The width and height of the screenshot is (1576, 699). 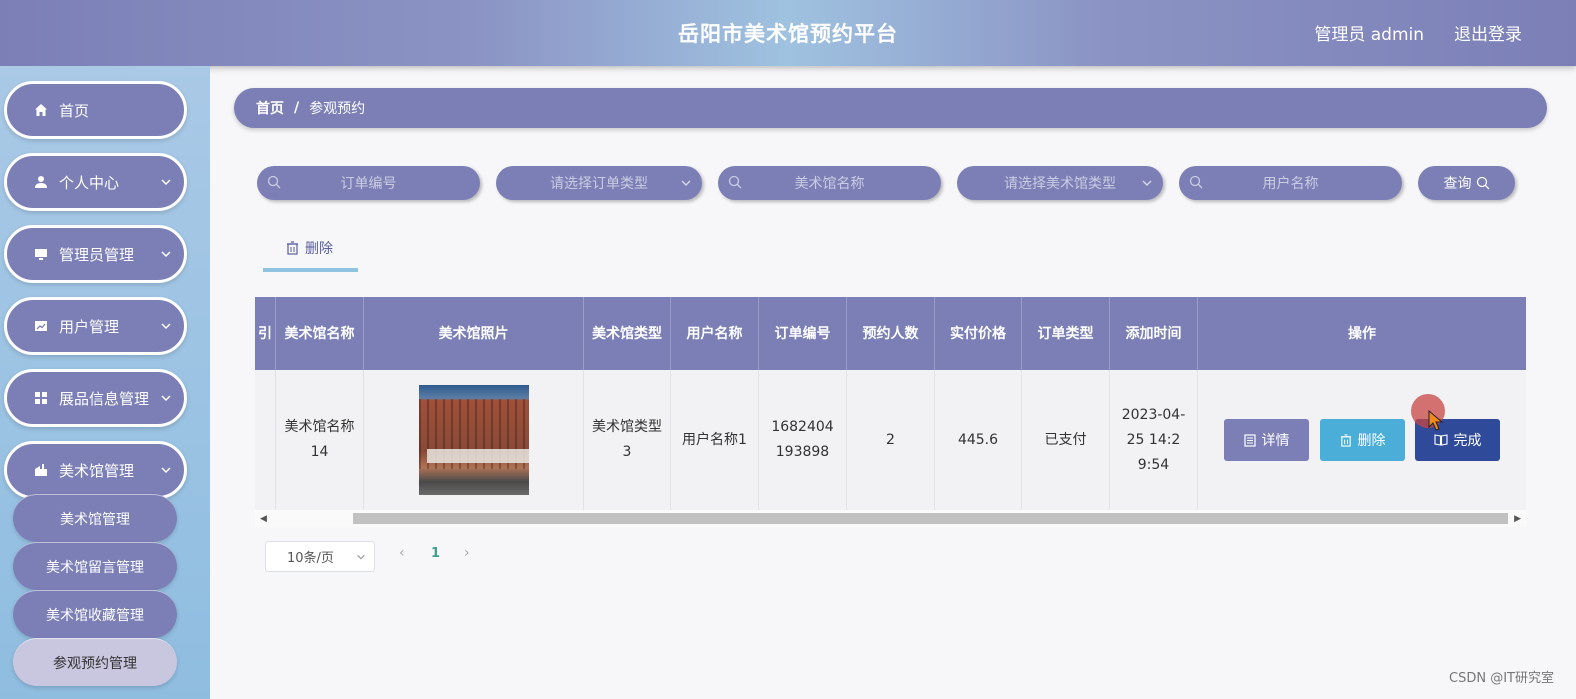 What do you see at coordinates (310, 270) in the screenshot?
I see `tab-underline` at bounding box center [310, 270].